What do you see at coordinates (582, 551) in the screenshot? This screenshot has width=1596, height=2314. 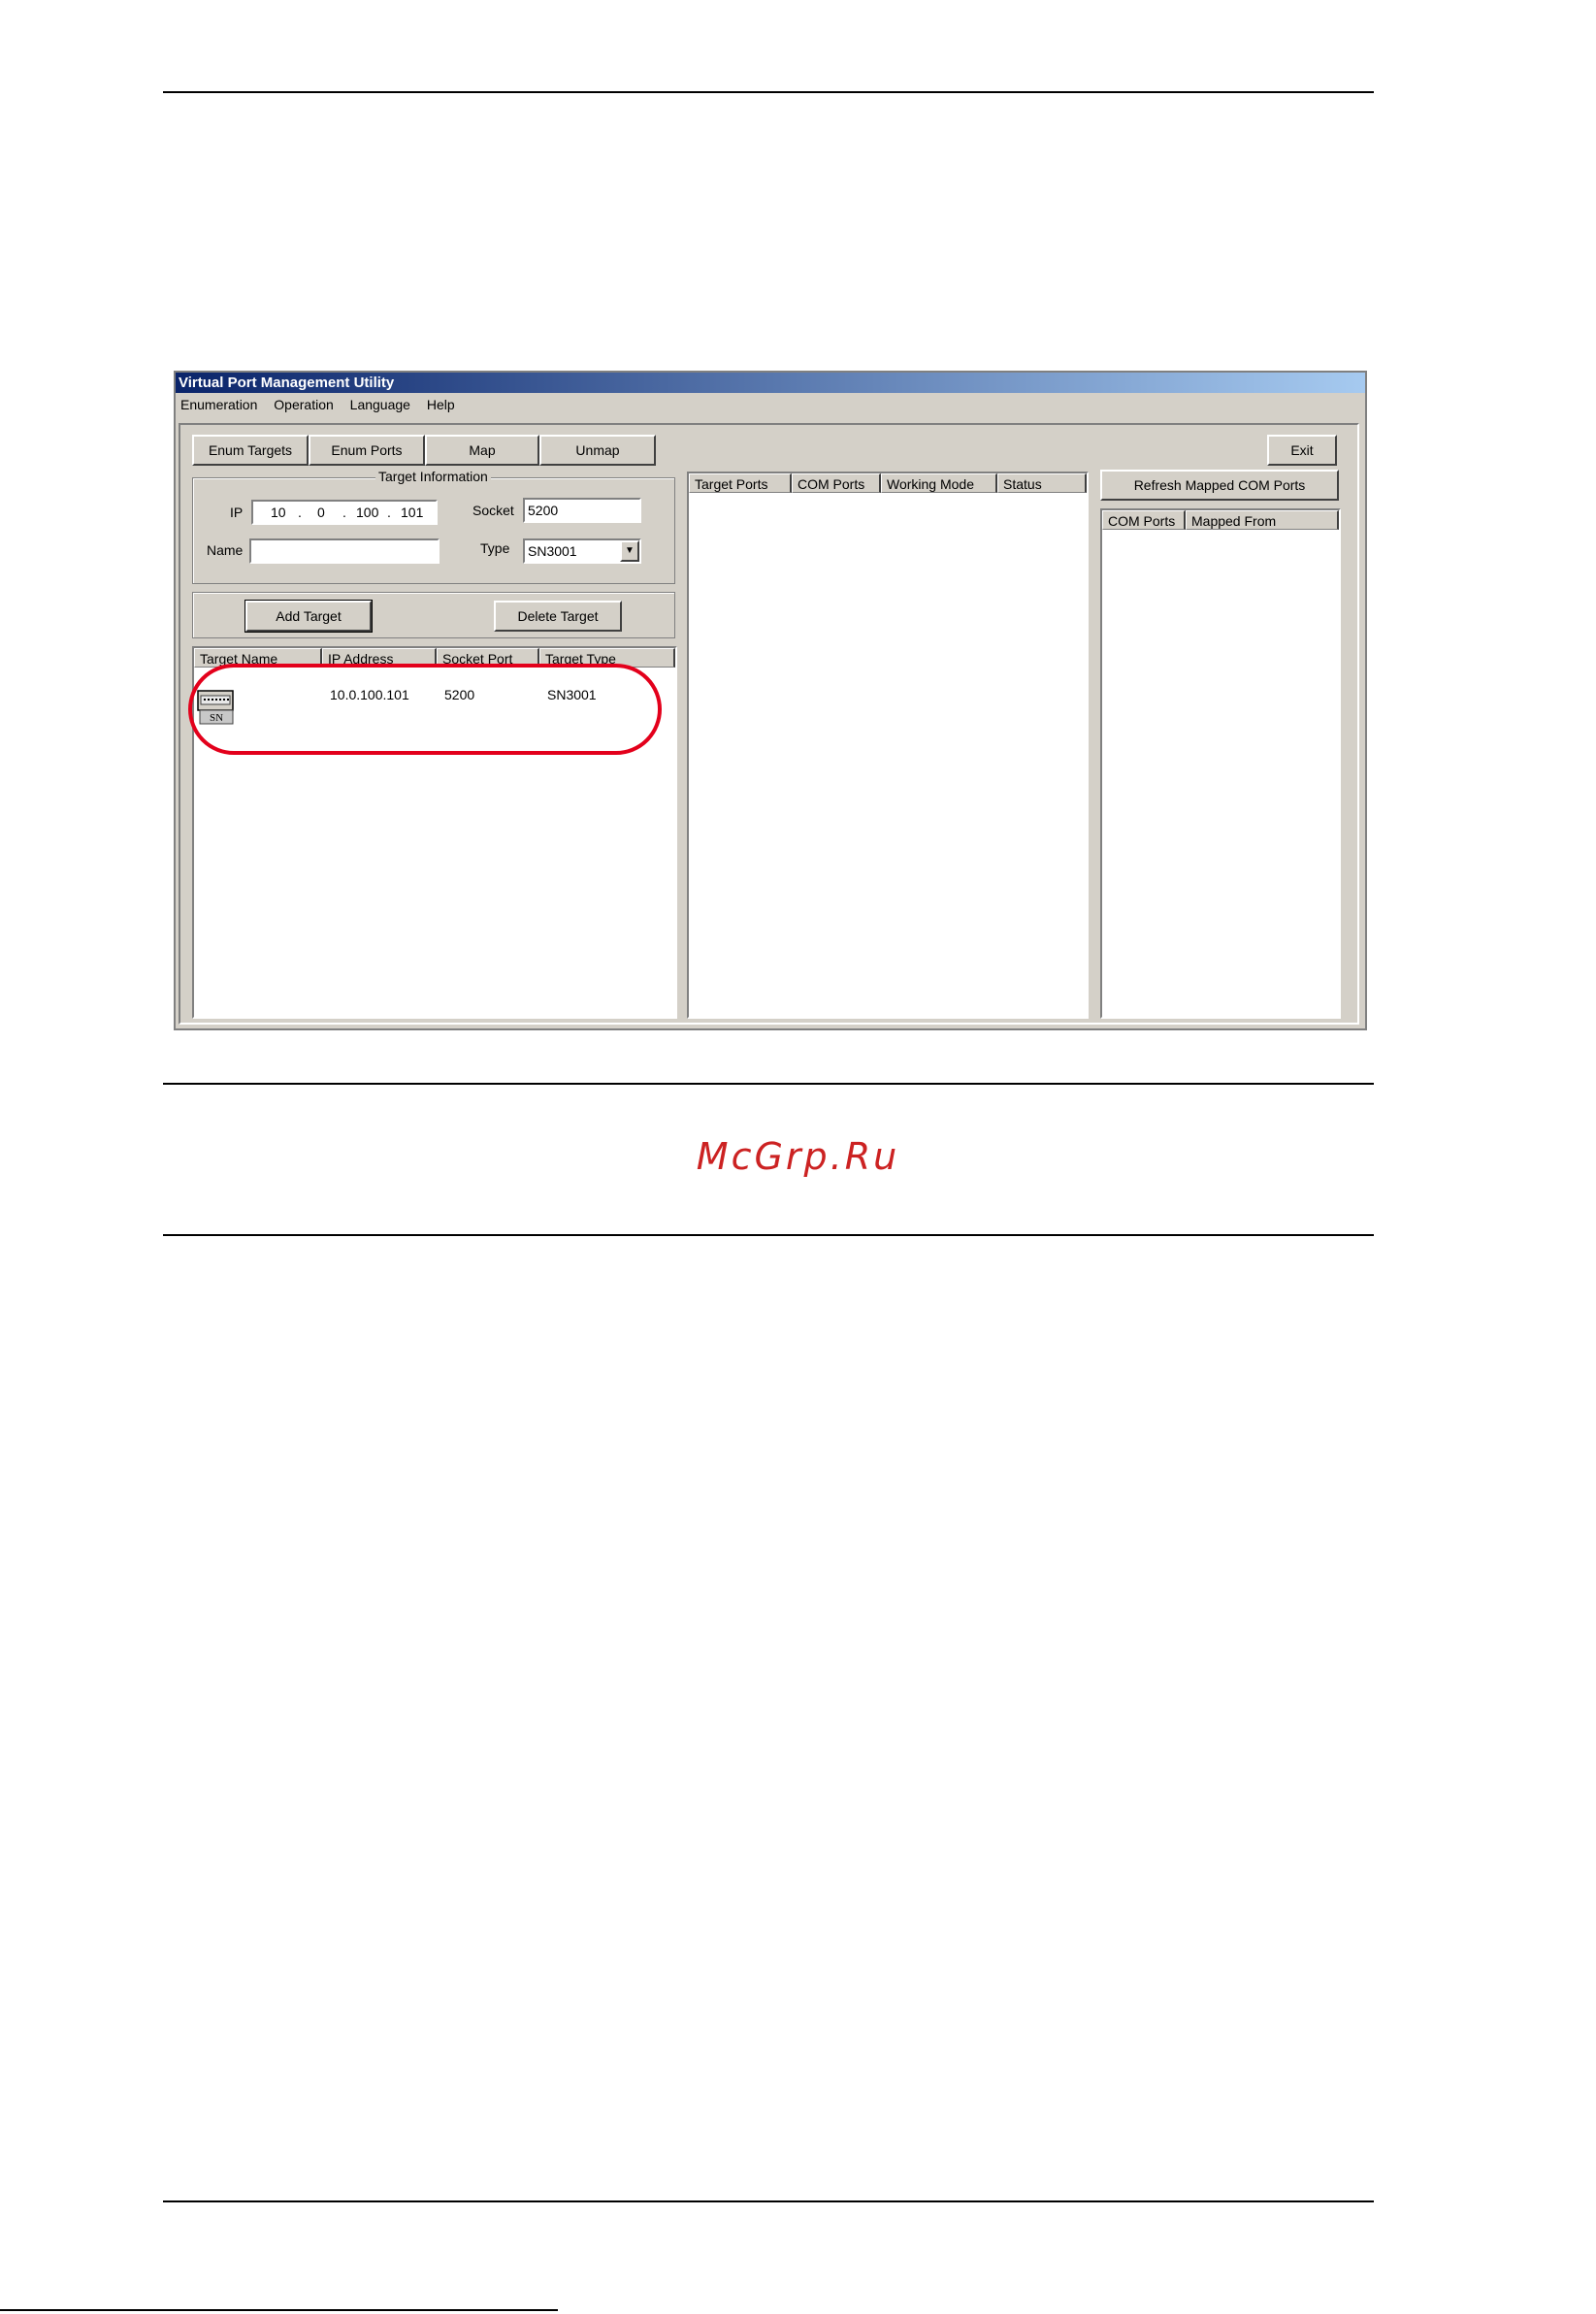 I see `type-select: SN3001 ▼` at bounding box center [582, 551].